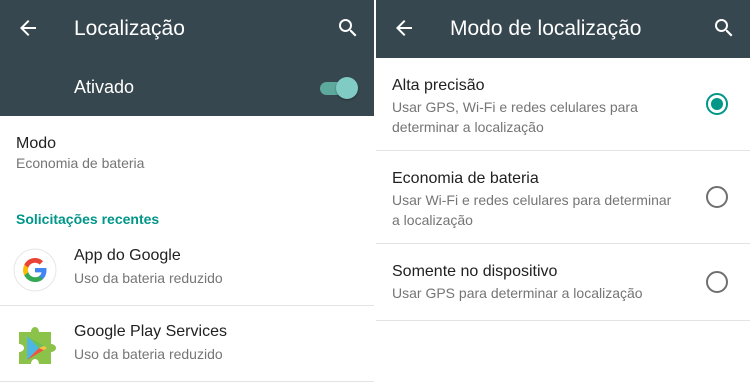 Image resolution: width=750 pixels, height=385 pixels. I want to click on master-switch-label: Ativado, so click(104, 87).